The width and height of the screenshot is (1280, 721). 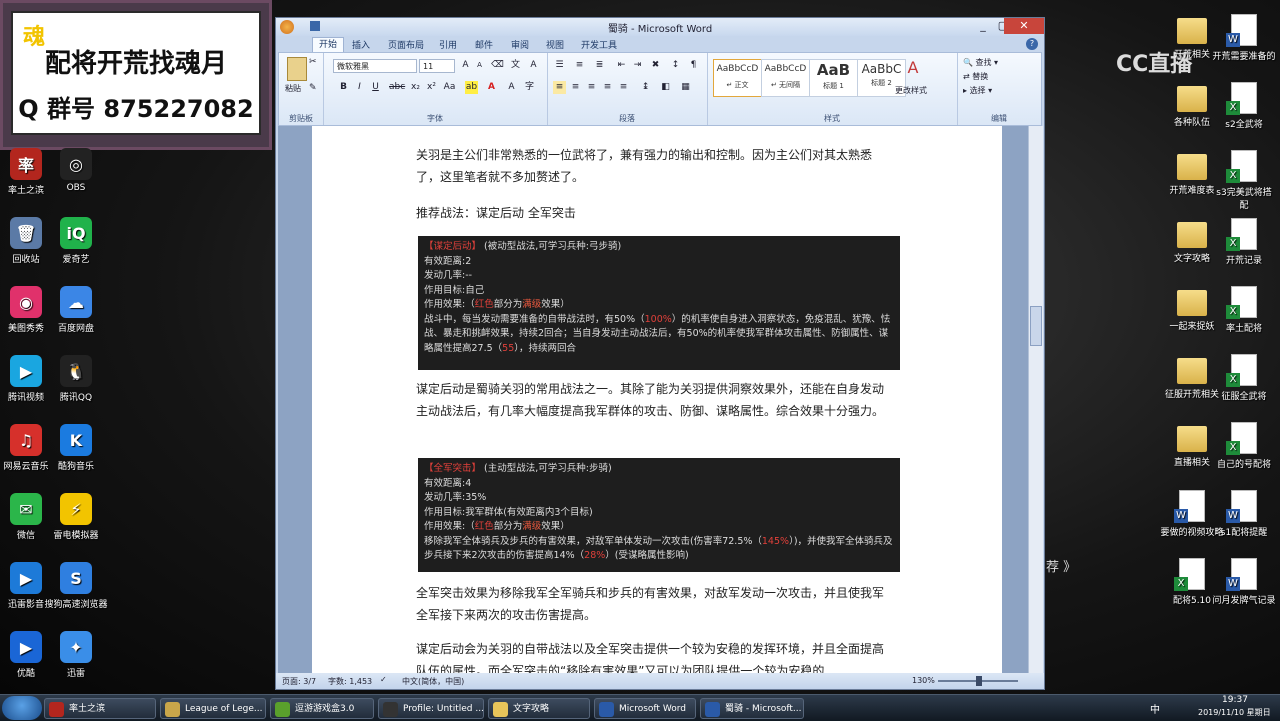 I want to click on start-button, so click(x=22, y=708).